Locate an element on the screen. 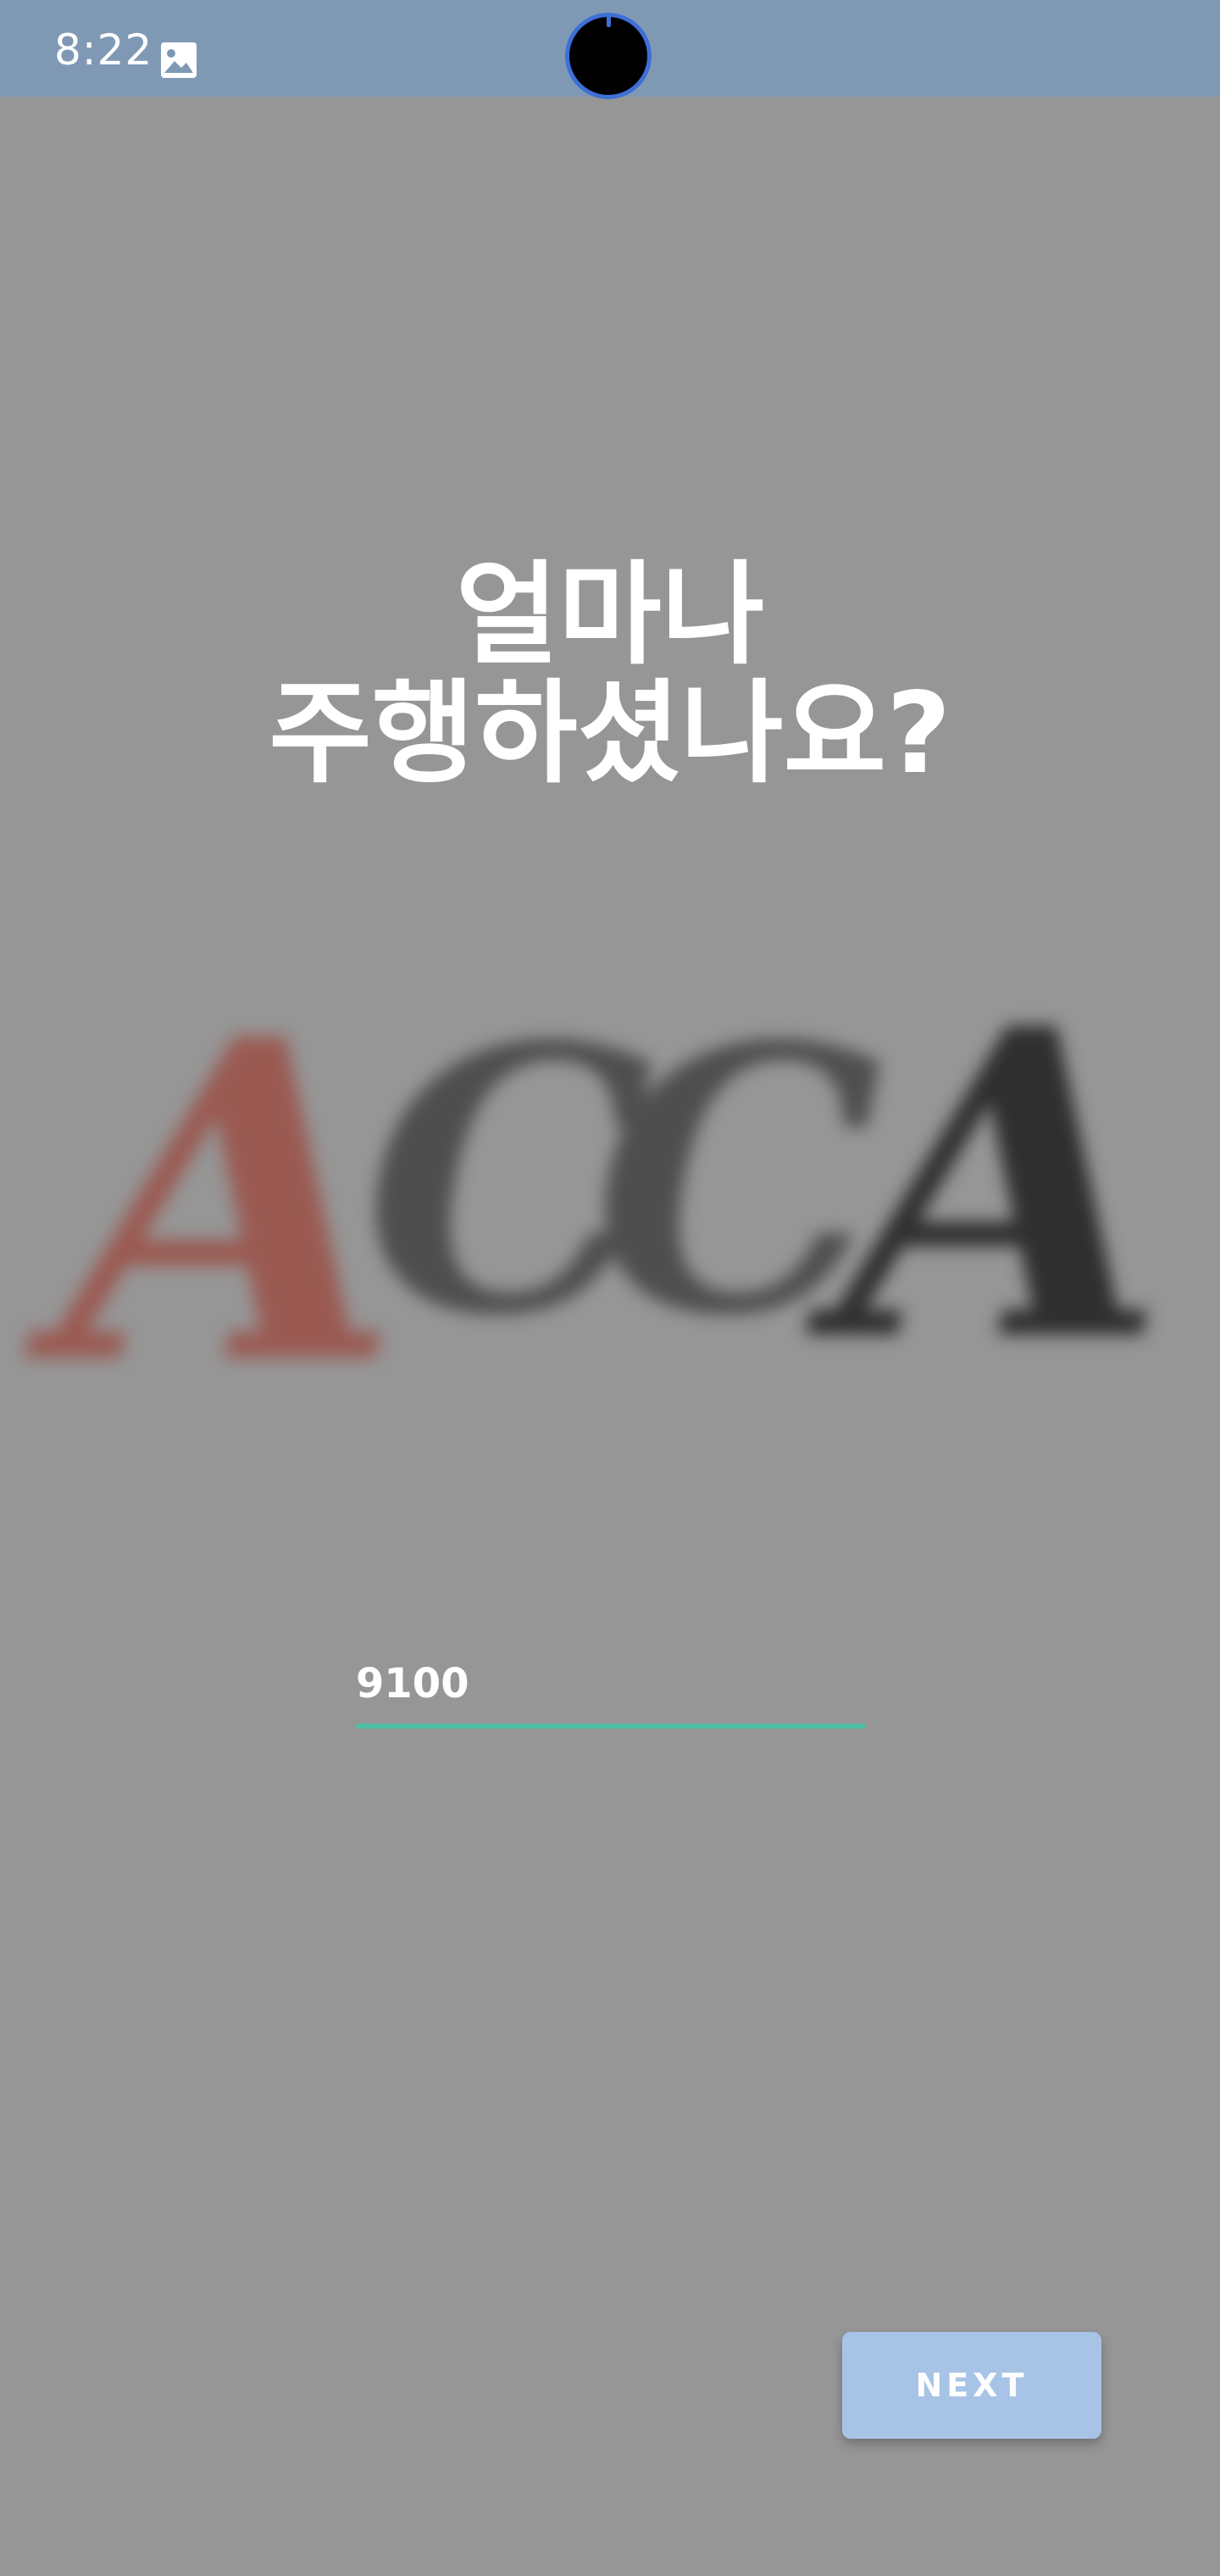 The image size is (1220, 2576). image-icon is located at coordinates (178, 60).